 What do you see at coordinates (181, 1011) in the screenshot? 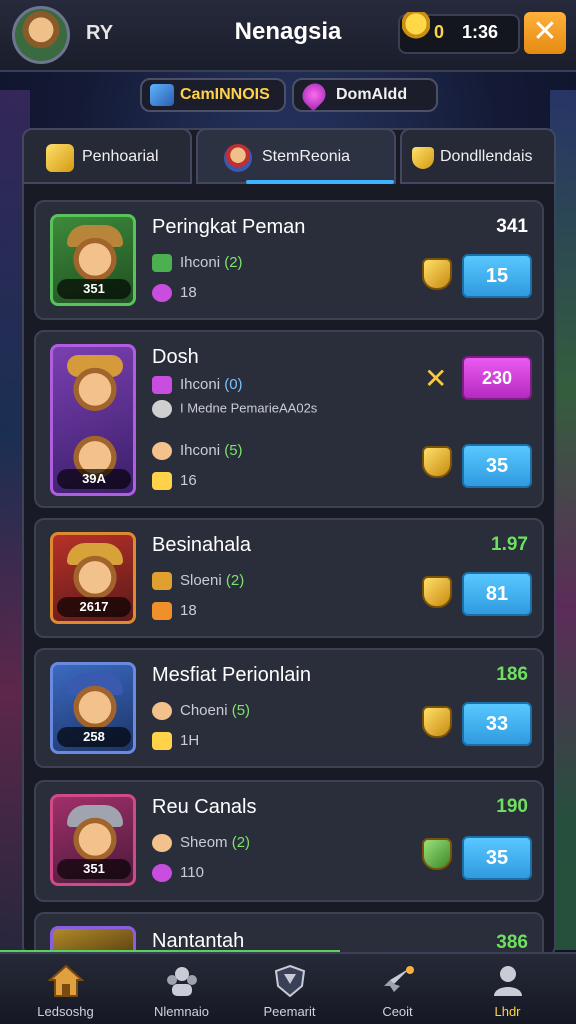
I see `nav-label: Nlemnaio` at bounding box center [181, 1011].